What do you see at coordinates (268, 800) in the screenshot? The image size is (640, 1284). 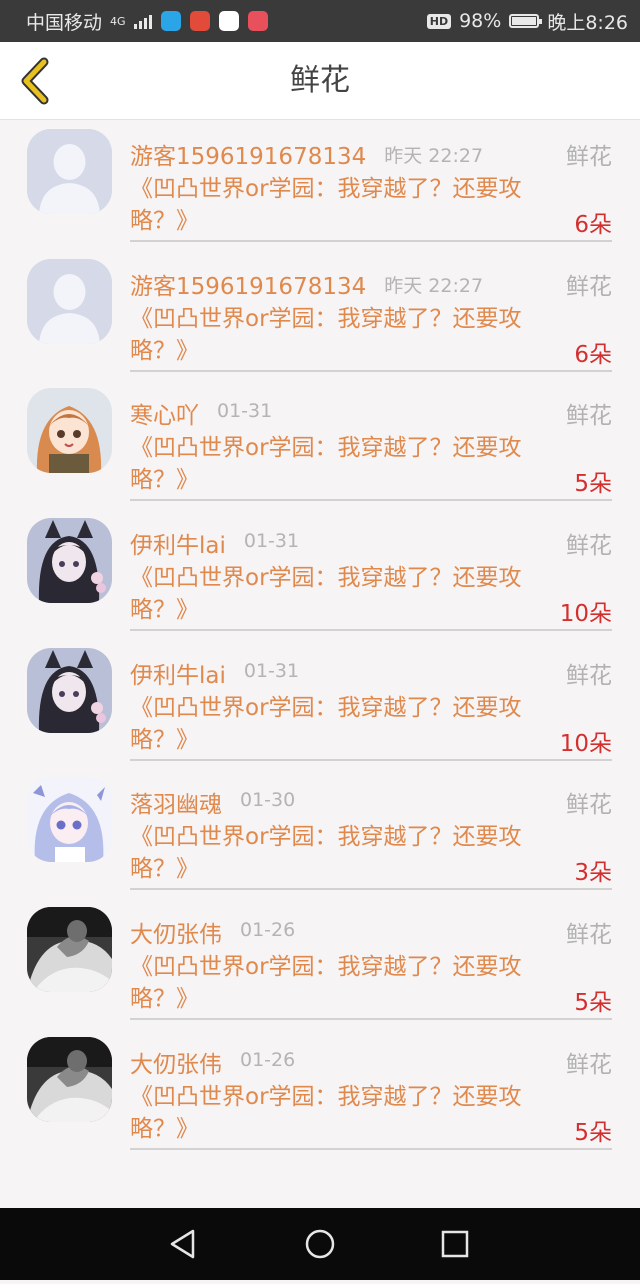 I see `timestamp: 01-30` at bounding box center [268, 800].